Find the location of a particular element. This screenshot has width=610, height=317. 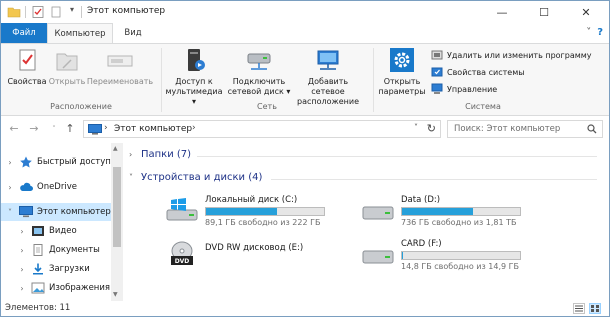

breadcrumb-this-pc: Этот компьютер is located at coordinates (153, 129).